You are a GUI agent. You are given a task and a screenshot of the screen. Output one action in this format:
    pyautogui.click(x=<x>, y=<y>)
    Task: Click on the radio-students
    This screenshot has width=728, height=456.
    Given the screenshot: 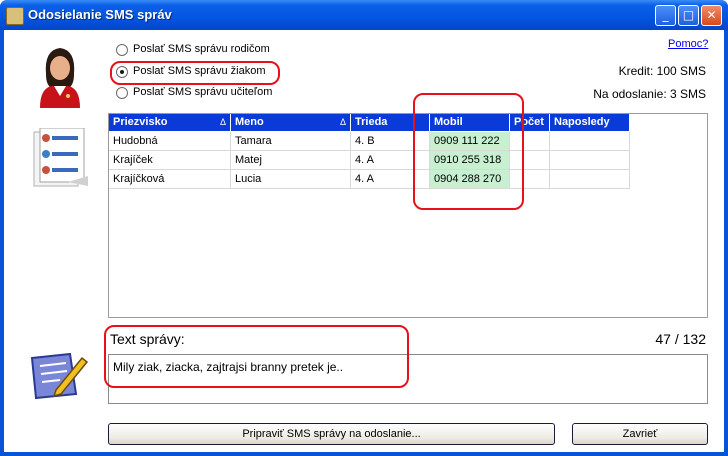 What is the action you would take?
    pyautogui.click(x=122, y=72)
    